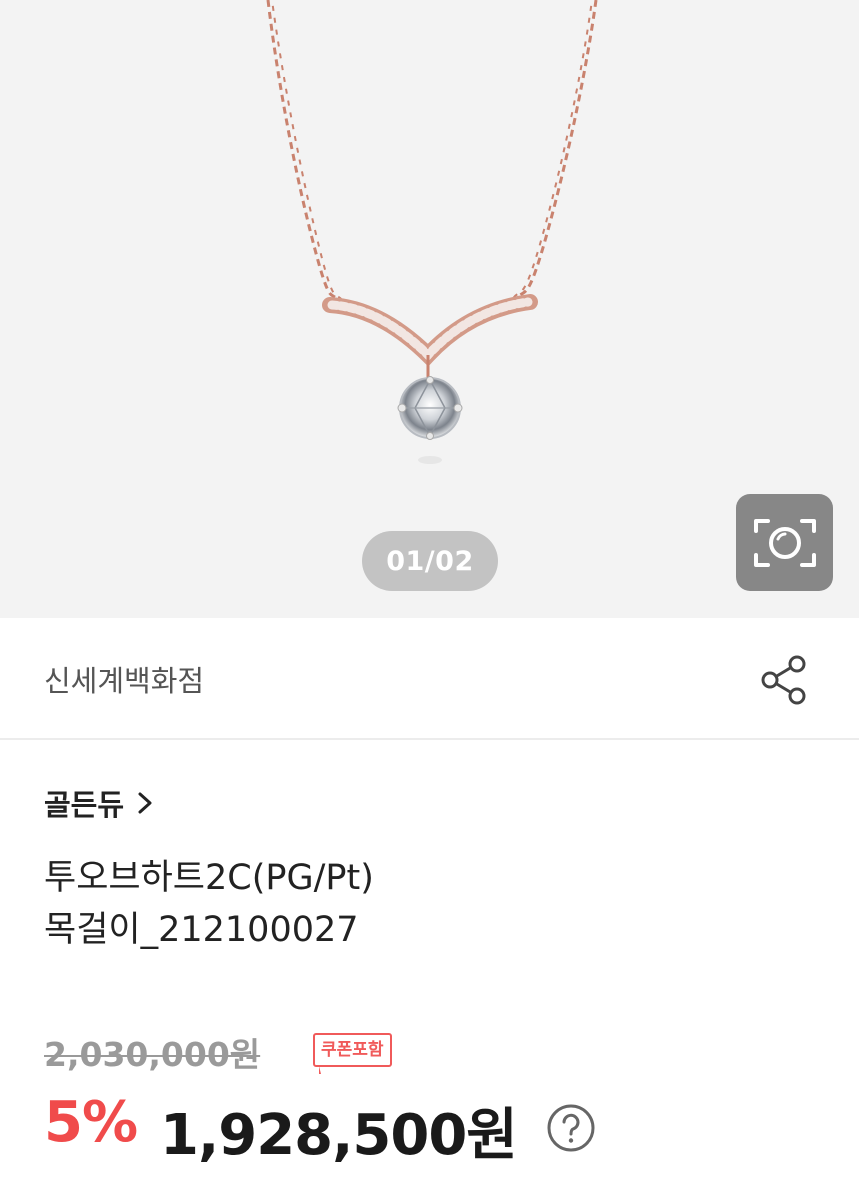 Image resolution: width=859 pixels, height=1200 pixels. Describe the element at coordinates (430, 561) in the screenshot. I see `image-page-indicator: 01/02` at that location.